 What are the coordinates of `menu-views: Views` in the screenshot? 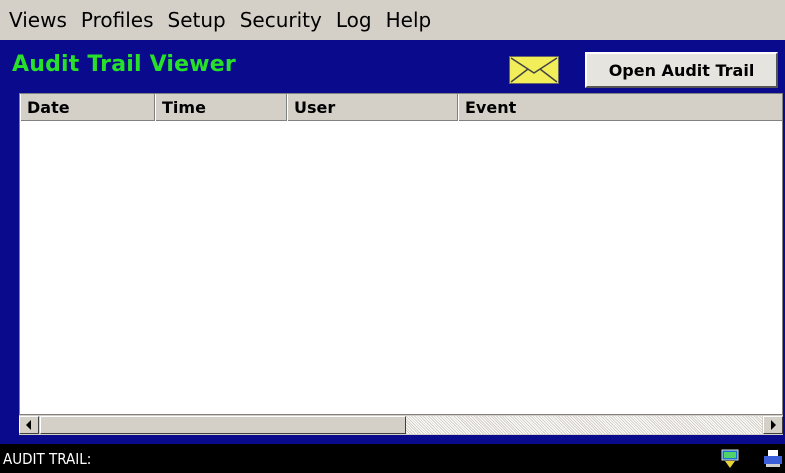 It's located at (37, 20).